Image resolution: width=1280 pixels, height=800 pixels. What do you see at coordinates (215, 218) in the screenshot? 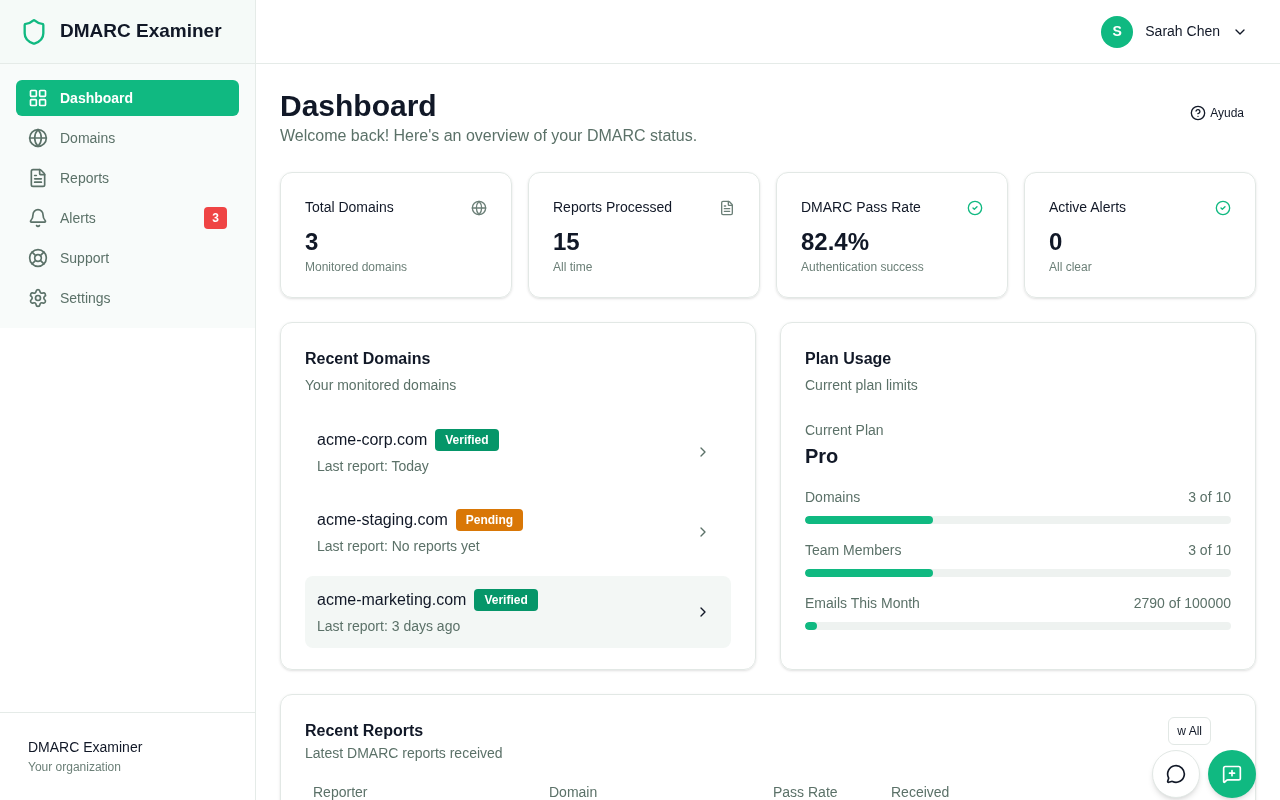
I see `count-badge: 3` at bounding box center [215, 218].